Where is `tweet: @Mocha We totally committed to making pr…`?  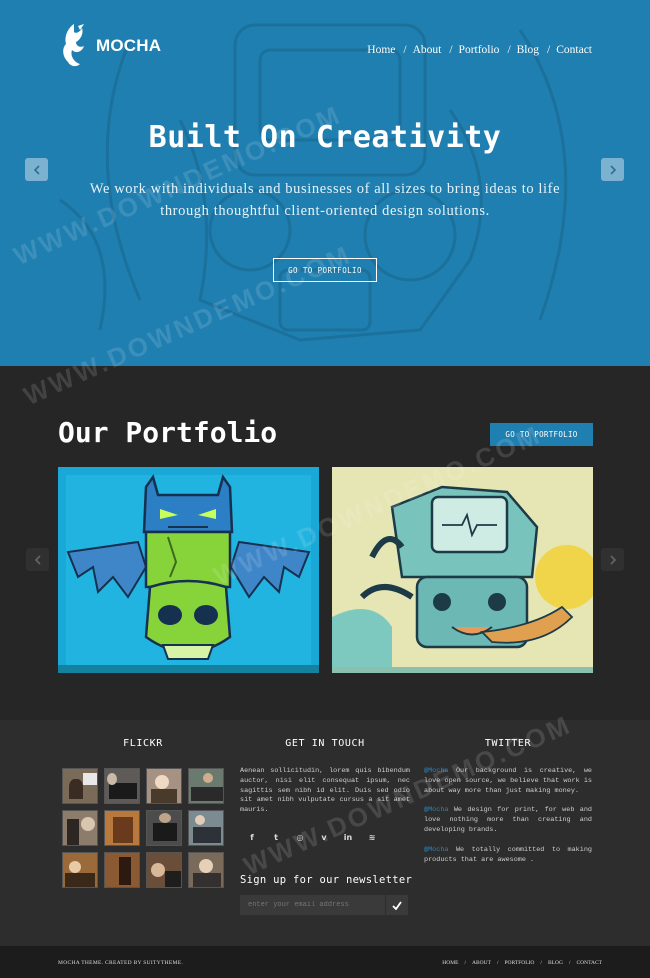 tweet: @Mocha We totally committed to making pr… is located at coordinates (508, 856).